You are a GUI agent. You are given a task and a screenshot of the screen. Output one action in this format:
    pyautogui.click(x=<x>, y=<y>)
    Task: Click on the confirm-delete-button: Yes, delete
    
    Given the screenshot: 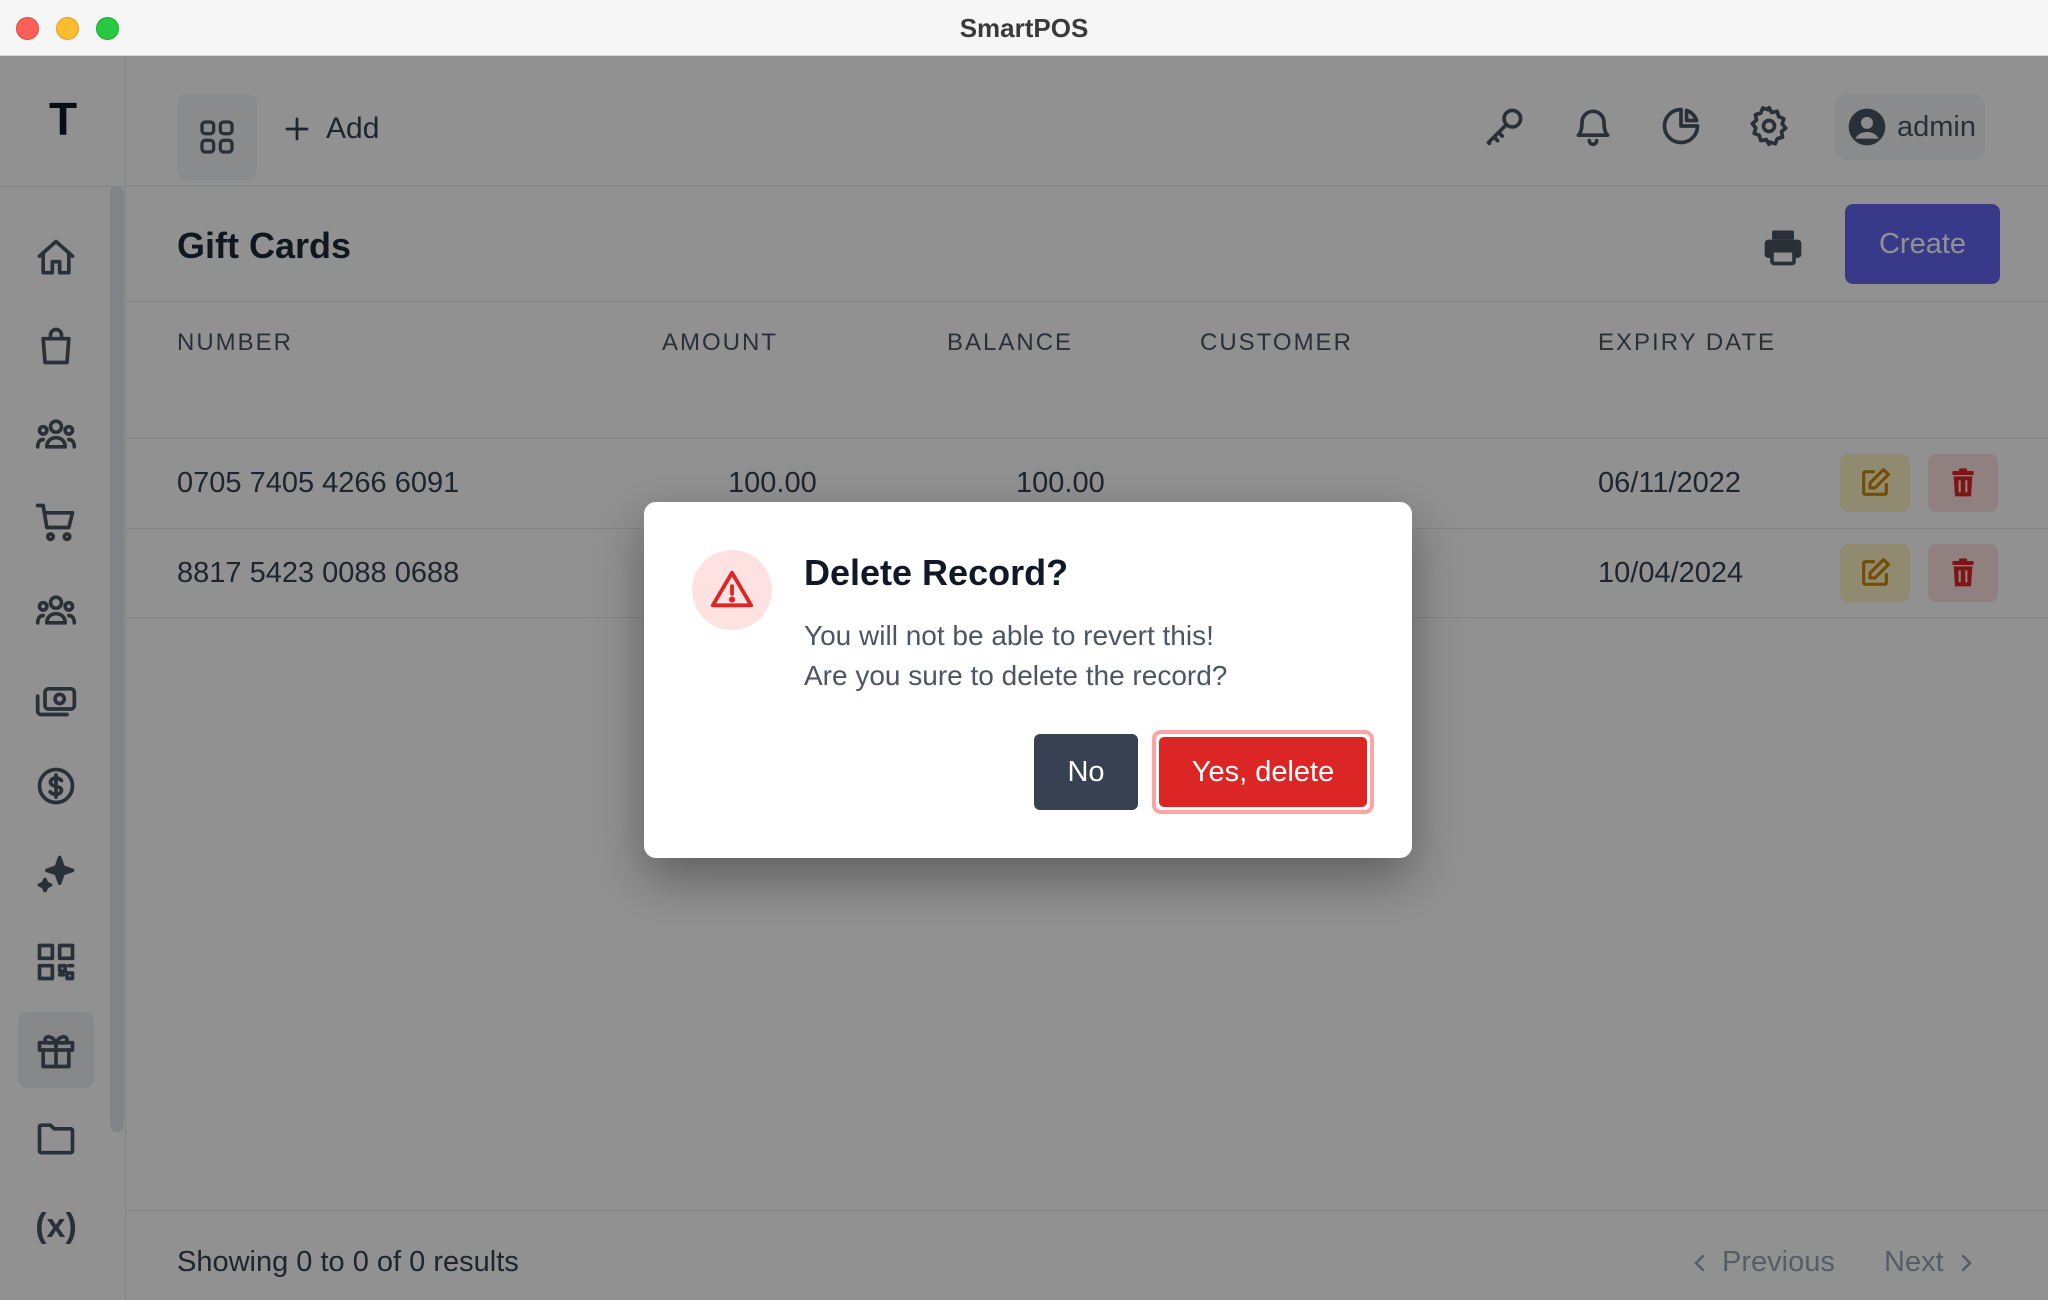 What is the action you would take?
    pyautogui.click(x=1263, y=772)
    